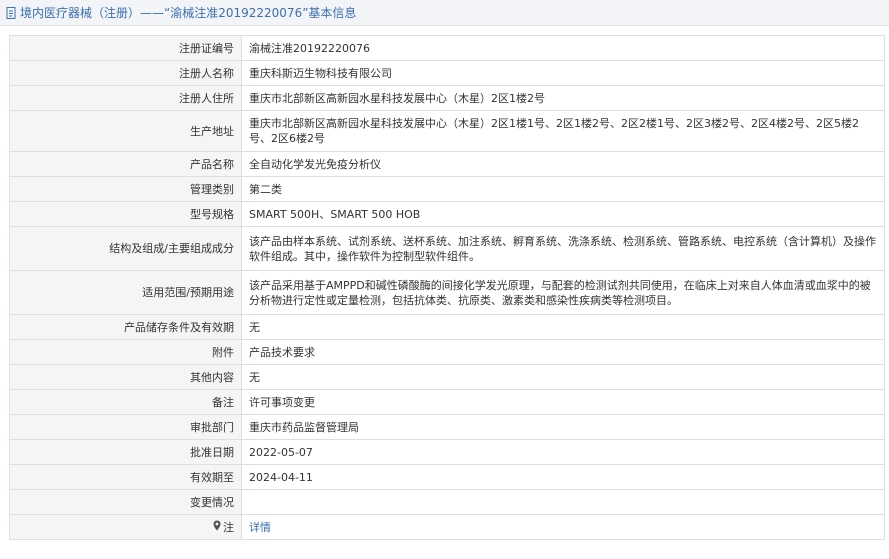 The image size is (889, 559). I want to click on row-label: 适用范围/预期用途, so click(125, 292).